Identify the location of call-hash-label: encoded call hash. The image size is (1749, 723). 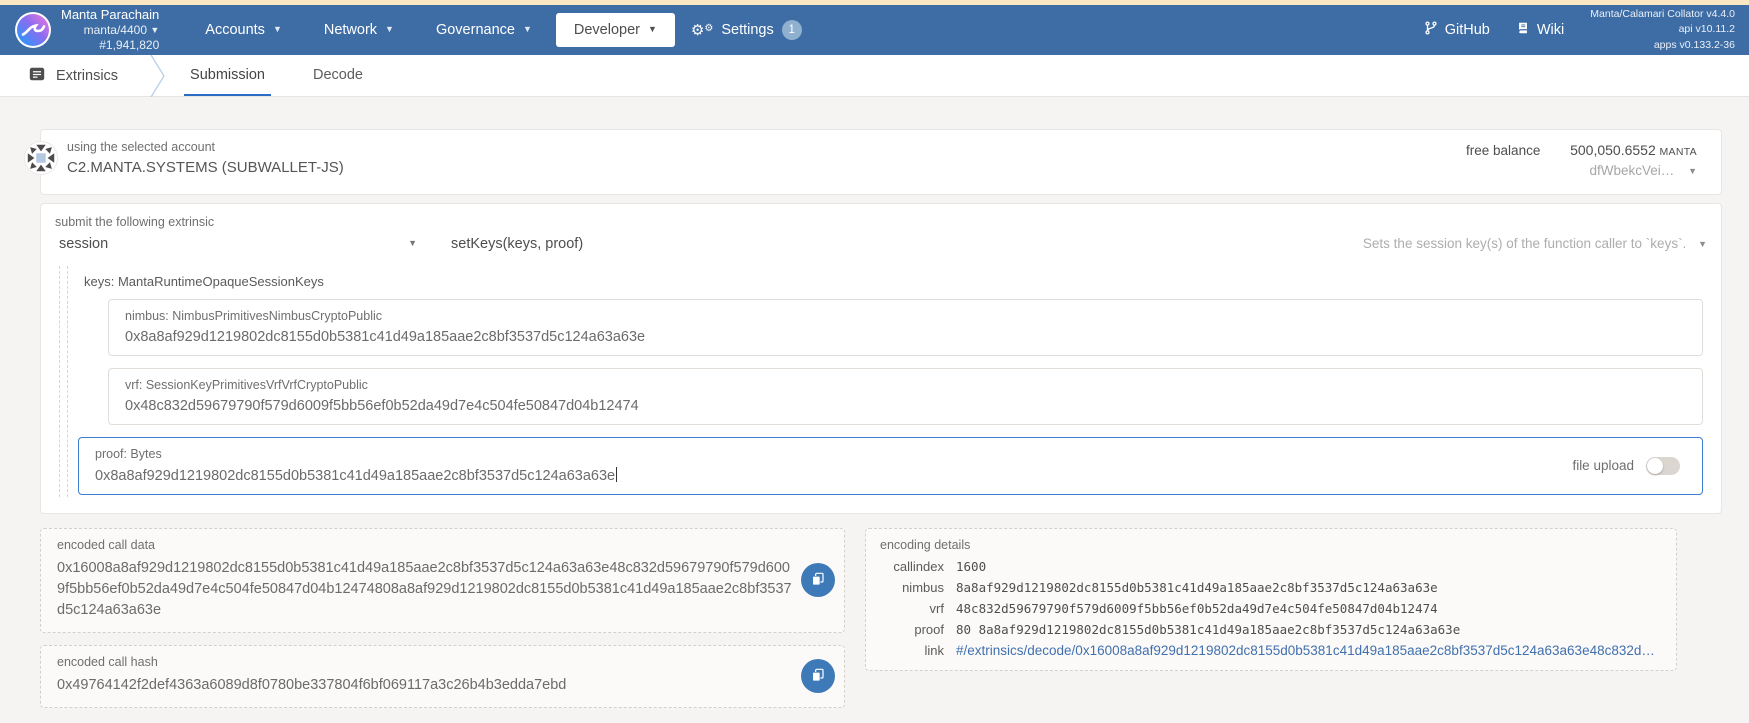
(107, 661).